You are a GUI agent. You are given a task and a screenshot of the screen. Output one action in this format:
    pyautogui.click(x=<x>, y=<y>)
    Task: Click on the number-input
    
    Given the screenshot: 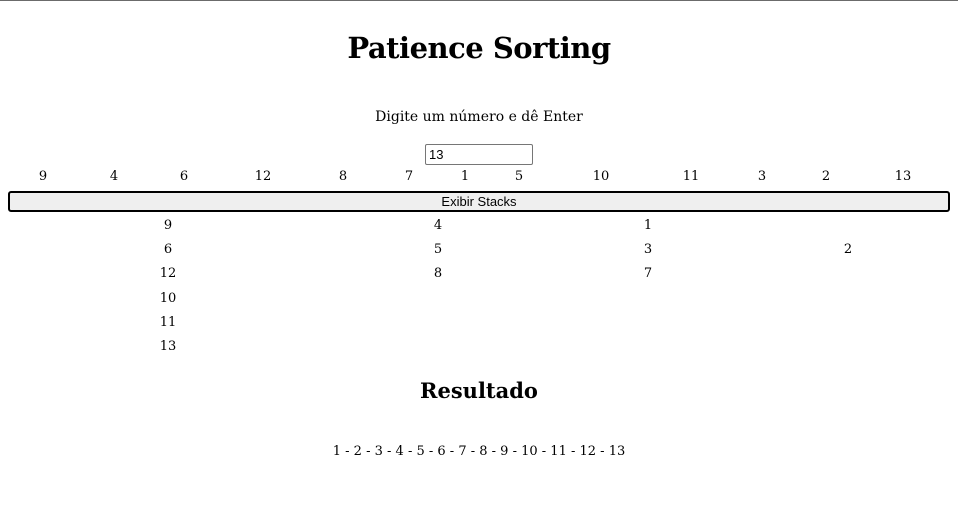 What is the action you would take?
    pyautogui.click(x=479, y=154)
    